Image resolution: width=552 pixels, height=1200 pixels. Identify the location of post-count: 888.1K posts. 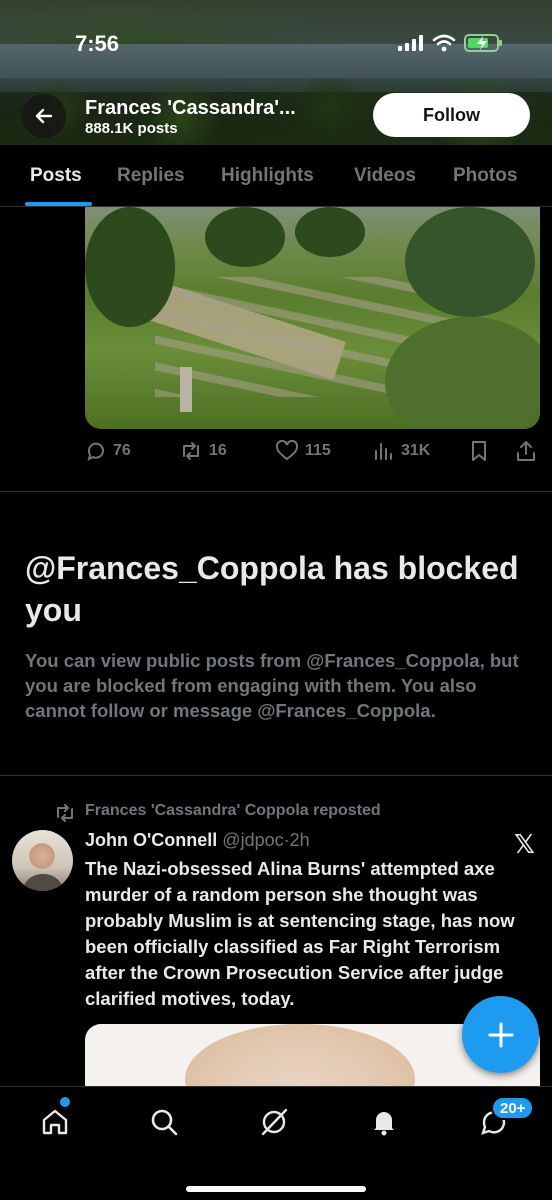
(131, 128).